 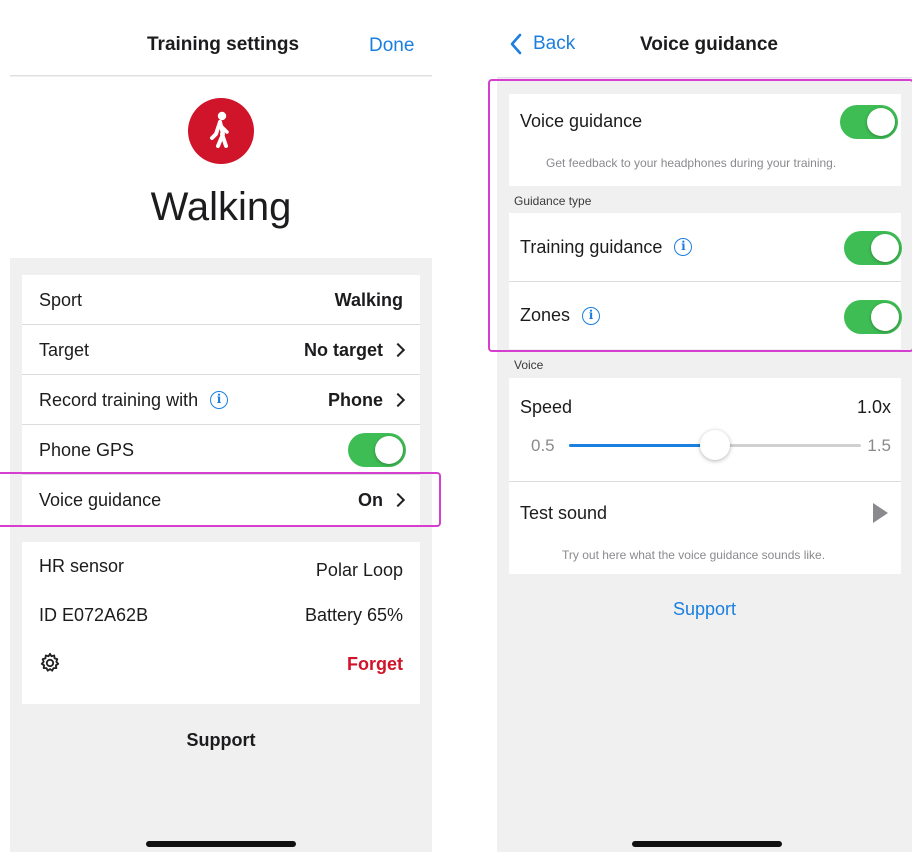 What do you see at coordinates (61, 299) in the screenshot?
I see `sport-label: Sport` at bounding box center [61, 299].